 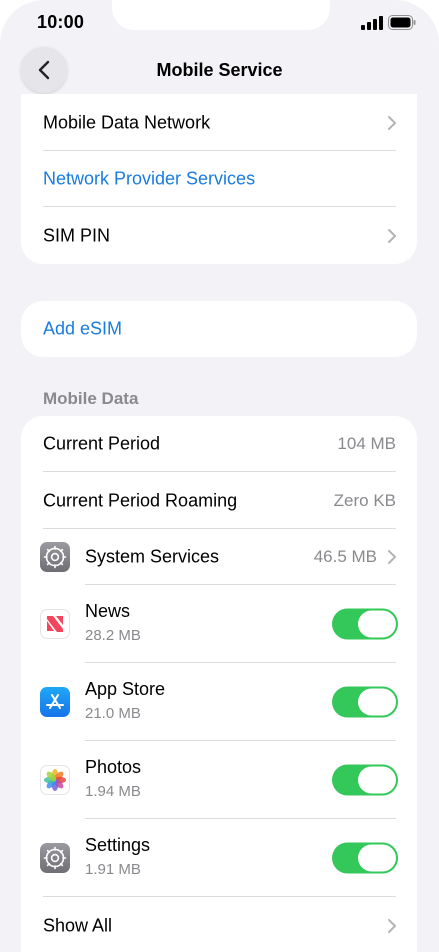 I want to click on sim-pin-row: SIM PIN, so click(x=219, y=235).